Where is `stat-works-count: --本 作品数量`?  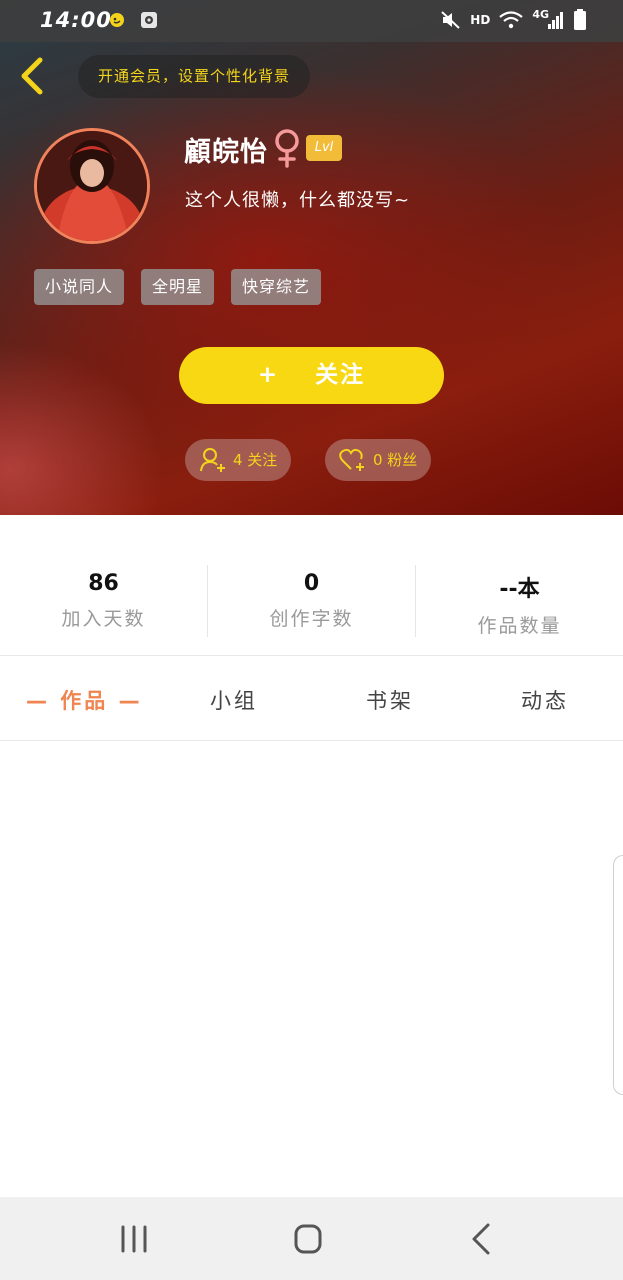
stat-works-count: --本 作品数量 is located at coordinates (519, 604).